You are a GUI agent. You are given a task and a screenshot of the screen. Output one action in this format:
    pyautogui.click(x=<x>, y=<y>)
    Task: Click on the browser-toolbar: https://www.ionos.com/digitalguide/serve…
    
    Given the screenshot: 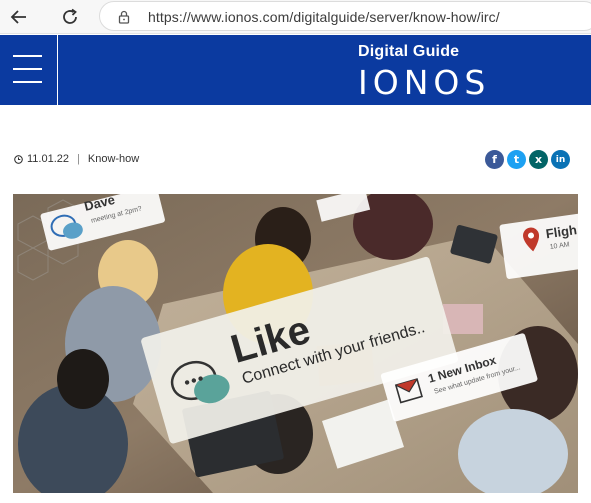 What is the action you would take?
    pyautogui.click(x=295, y=17)
    